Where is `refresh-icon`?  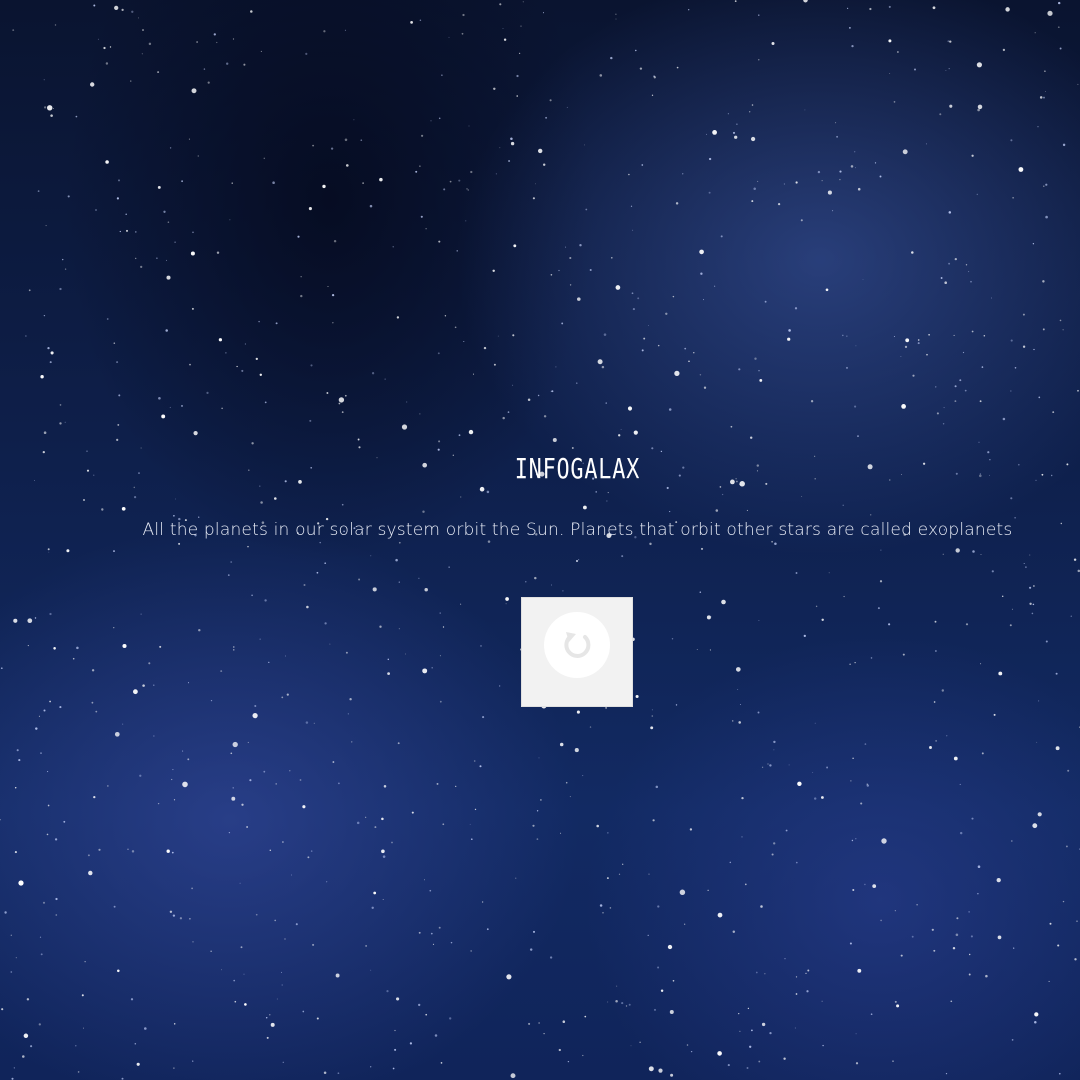 refresh-icon is located at coordinates (577, 645).